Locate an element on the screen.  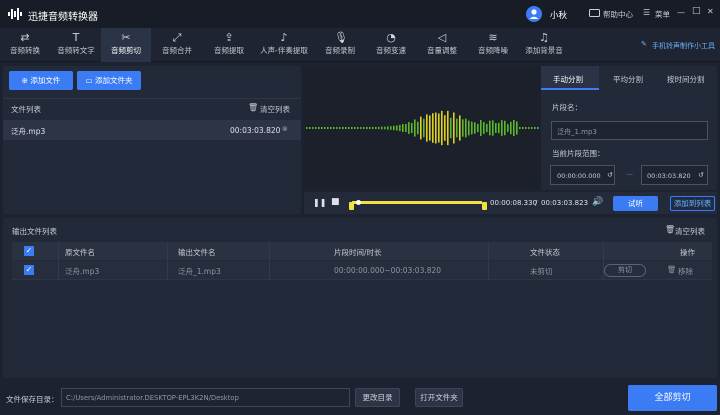
range-end-handle is located at coordinates (484, 206).